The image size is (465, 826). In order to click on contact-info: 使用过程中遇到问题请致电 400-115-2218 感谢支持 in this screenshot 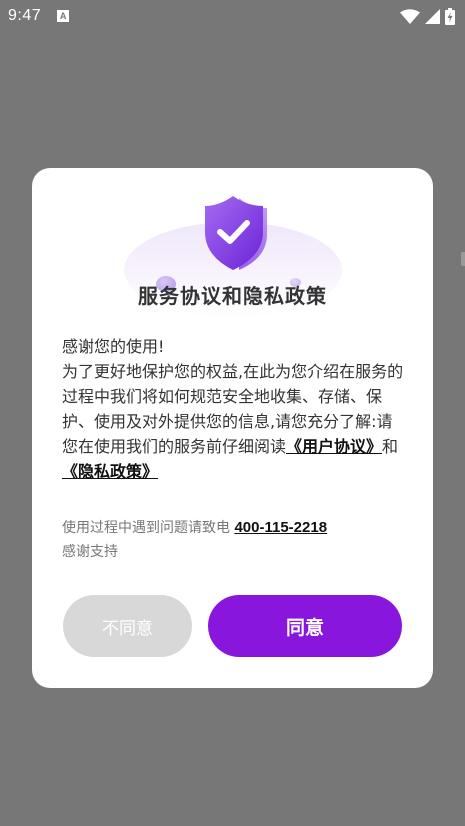, I will do `click(234, 540)`.